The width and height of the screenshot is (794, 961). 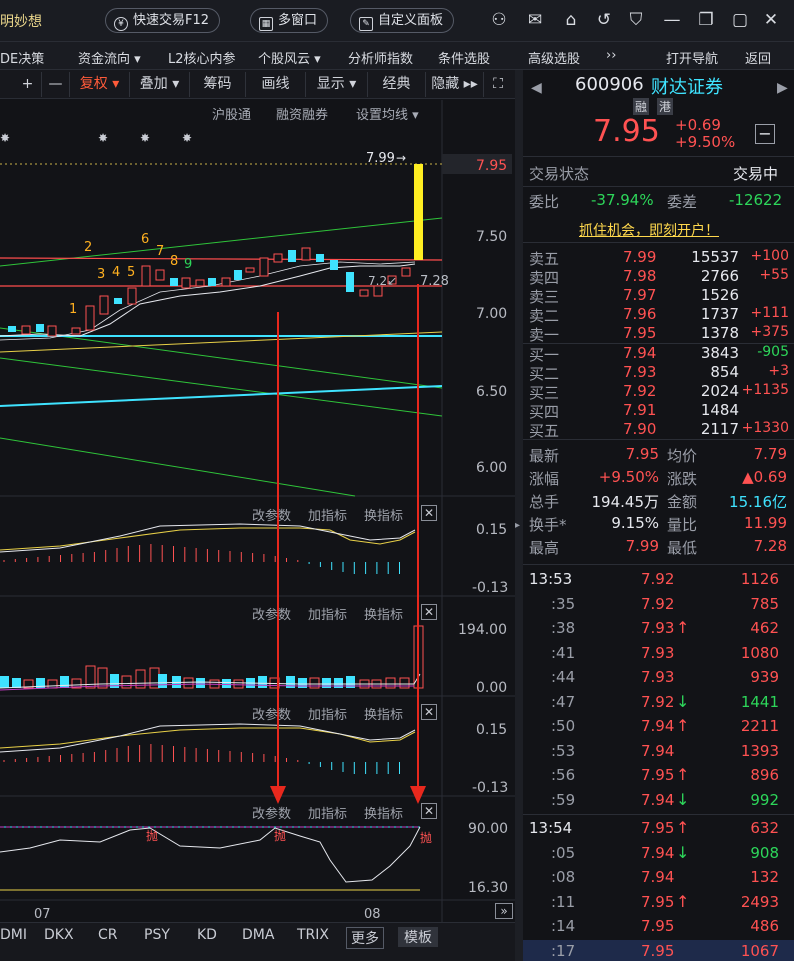 What do you see at coordinates (658, 726) in the screenshot?
I see `tick-row: :50 7.94 ↑ 2211` at bounding box center [658, 726].